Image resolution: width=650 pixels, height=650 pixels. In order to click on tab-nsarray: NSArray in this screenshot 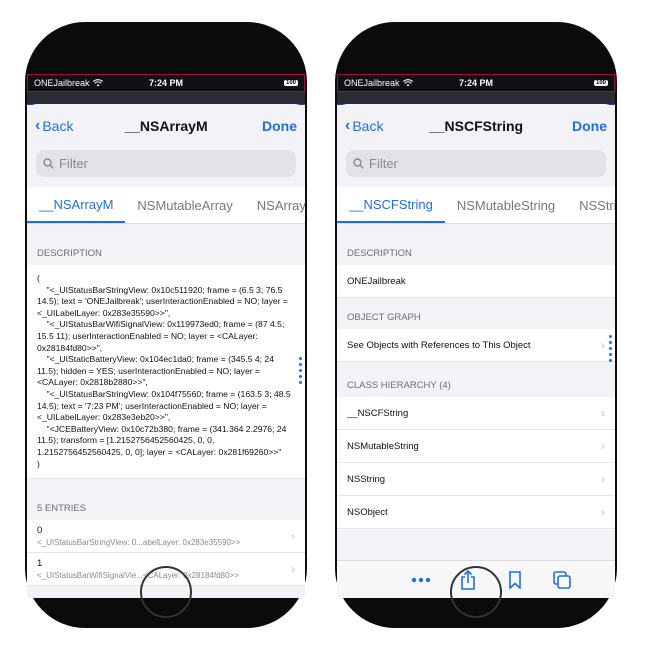, I will do `click(275, 205)`.